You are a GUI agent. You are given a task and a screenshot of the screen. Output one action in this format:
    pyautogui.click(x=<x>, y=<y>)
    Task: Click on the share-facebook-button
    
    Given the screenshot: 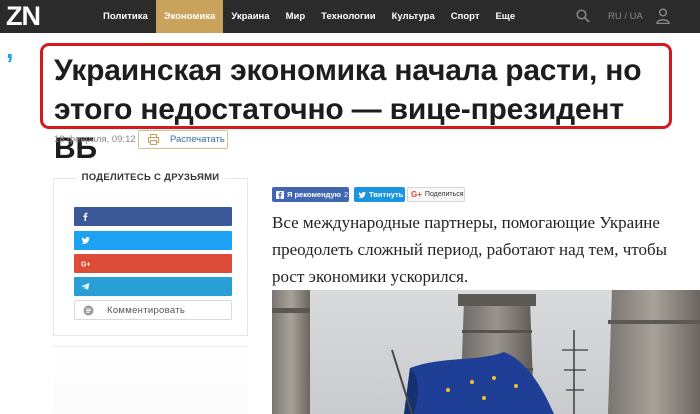 What is the action you would take?
    pyautogui.click(x=153, y=216)
    